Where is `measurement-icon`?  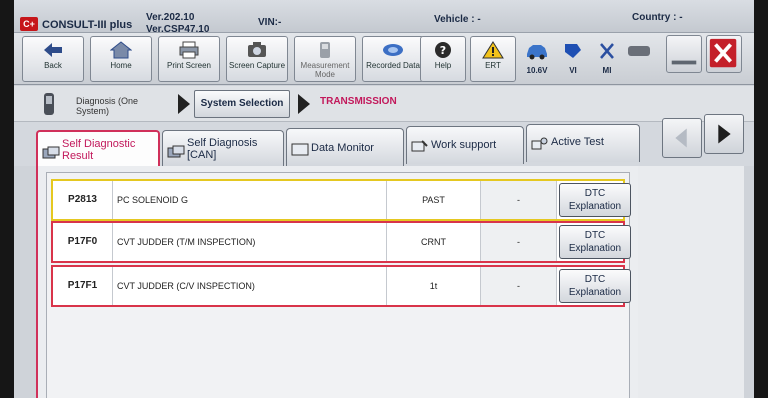
measurement-icon is located at coordinates (325, 50).